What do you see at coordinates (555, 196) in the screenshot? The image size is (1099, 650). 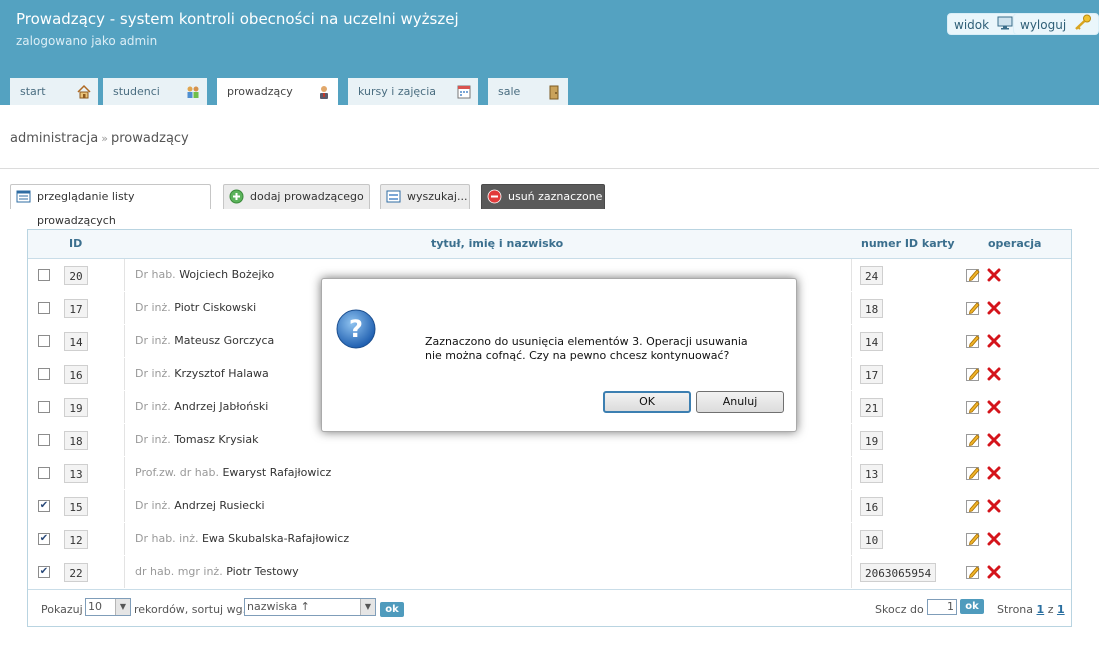 I see `tab-label: usuń zaznaczone` at bounding box center [555, 196].